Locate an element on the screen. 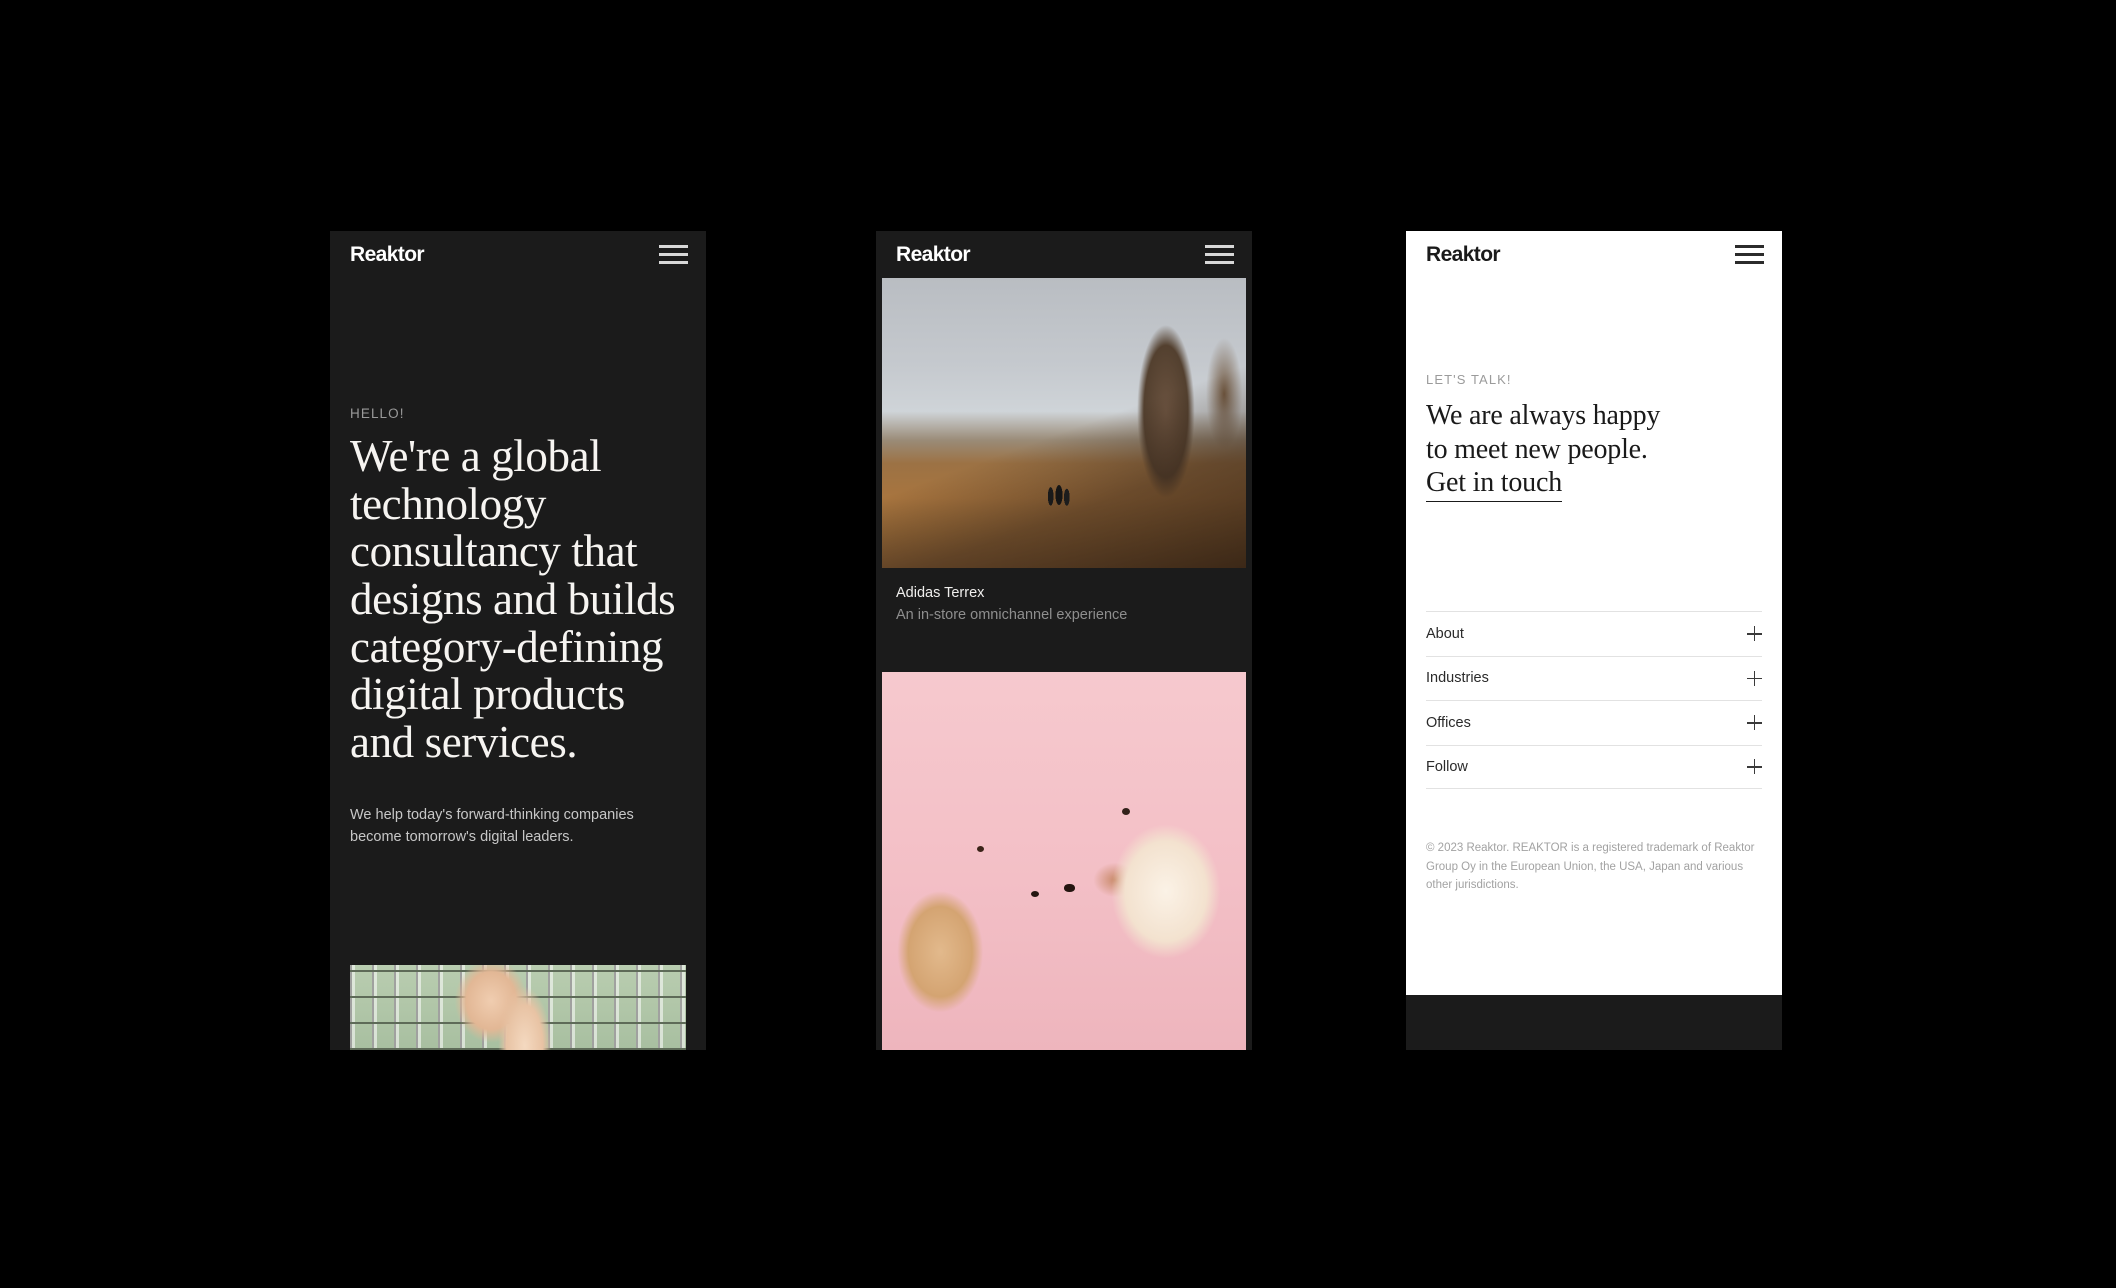 The image size is (2116, 1288). hero-eyebrow: HELLO! is located at coordinates (377, 413).